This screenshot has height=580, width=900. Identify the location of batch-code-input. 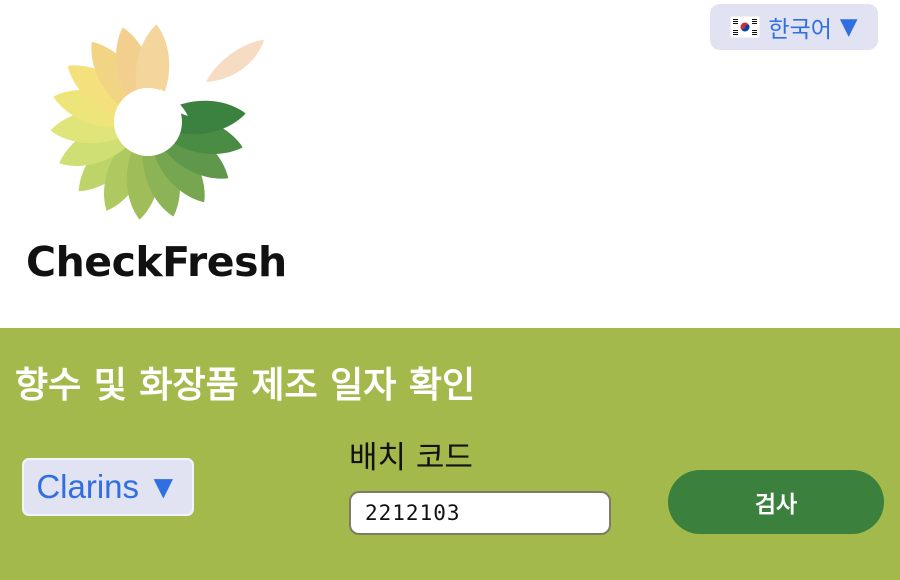
(480, 513).